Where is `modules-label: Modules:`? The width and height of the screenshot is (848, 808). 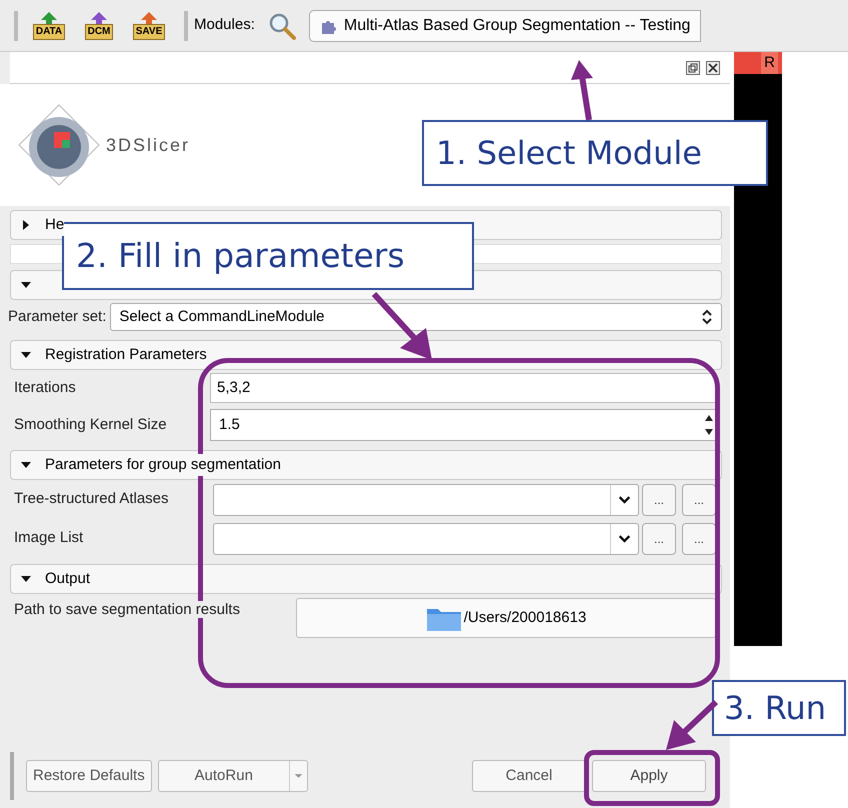
modules-label: Modules: is located at coordinates (224, 25).